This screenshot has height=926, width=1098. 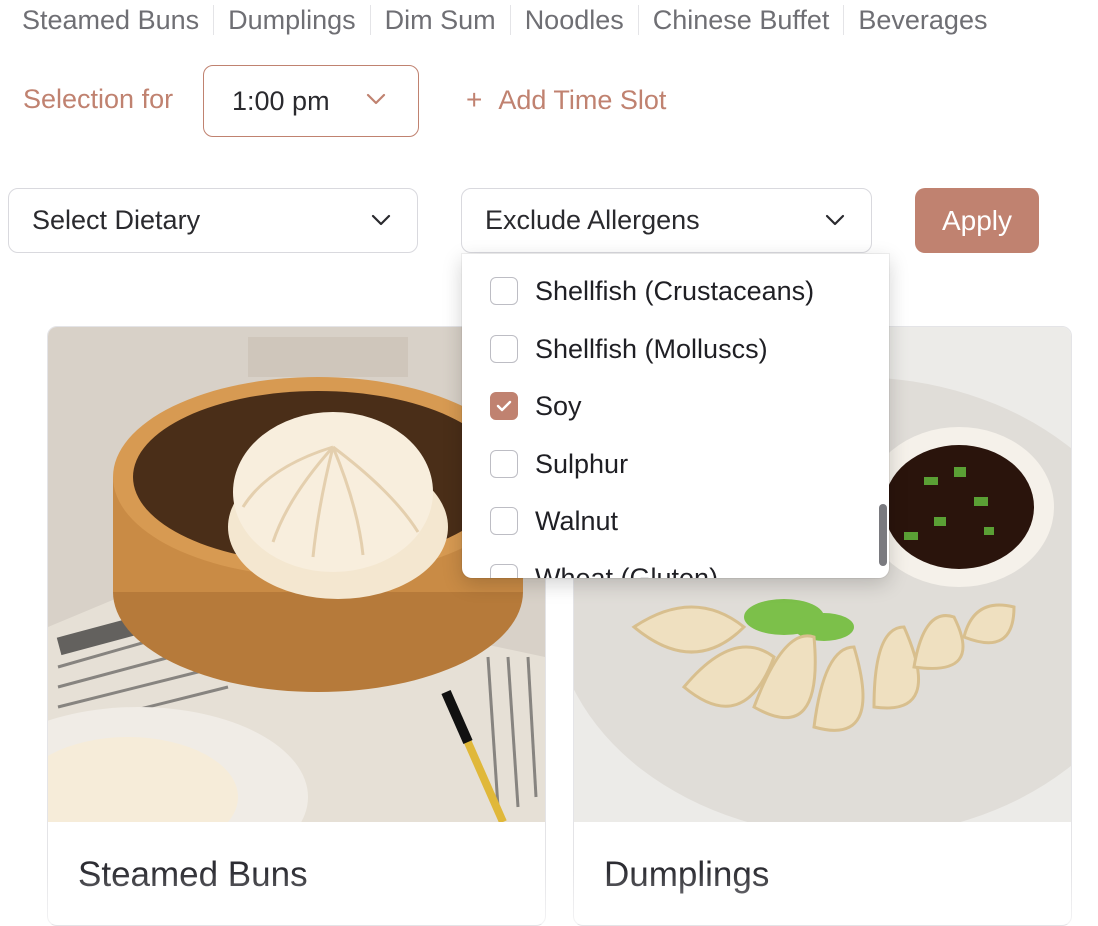 I want to click on time-slot-select: 1:00 pm, so click(x=311, y=101).